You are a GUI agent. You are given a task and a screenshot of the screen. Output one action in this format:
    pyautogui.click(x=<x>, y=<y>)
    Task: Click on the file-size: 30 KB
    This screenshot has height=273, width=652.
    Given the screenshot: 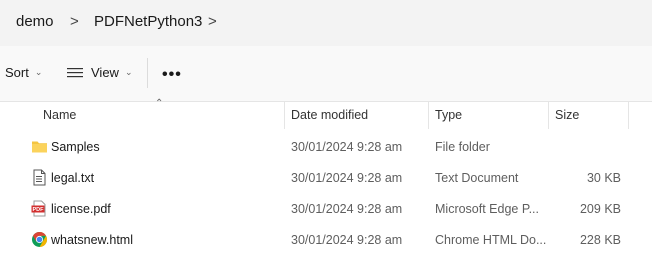 What is the action you would take?
    pyautogui.click(x=603, y=178)
    